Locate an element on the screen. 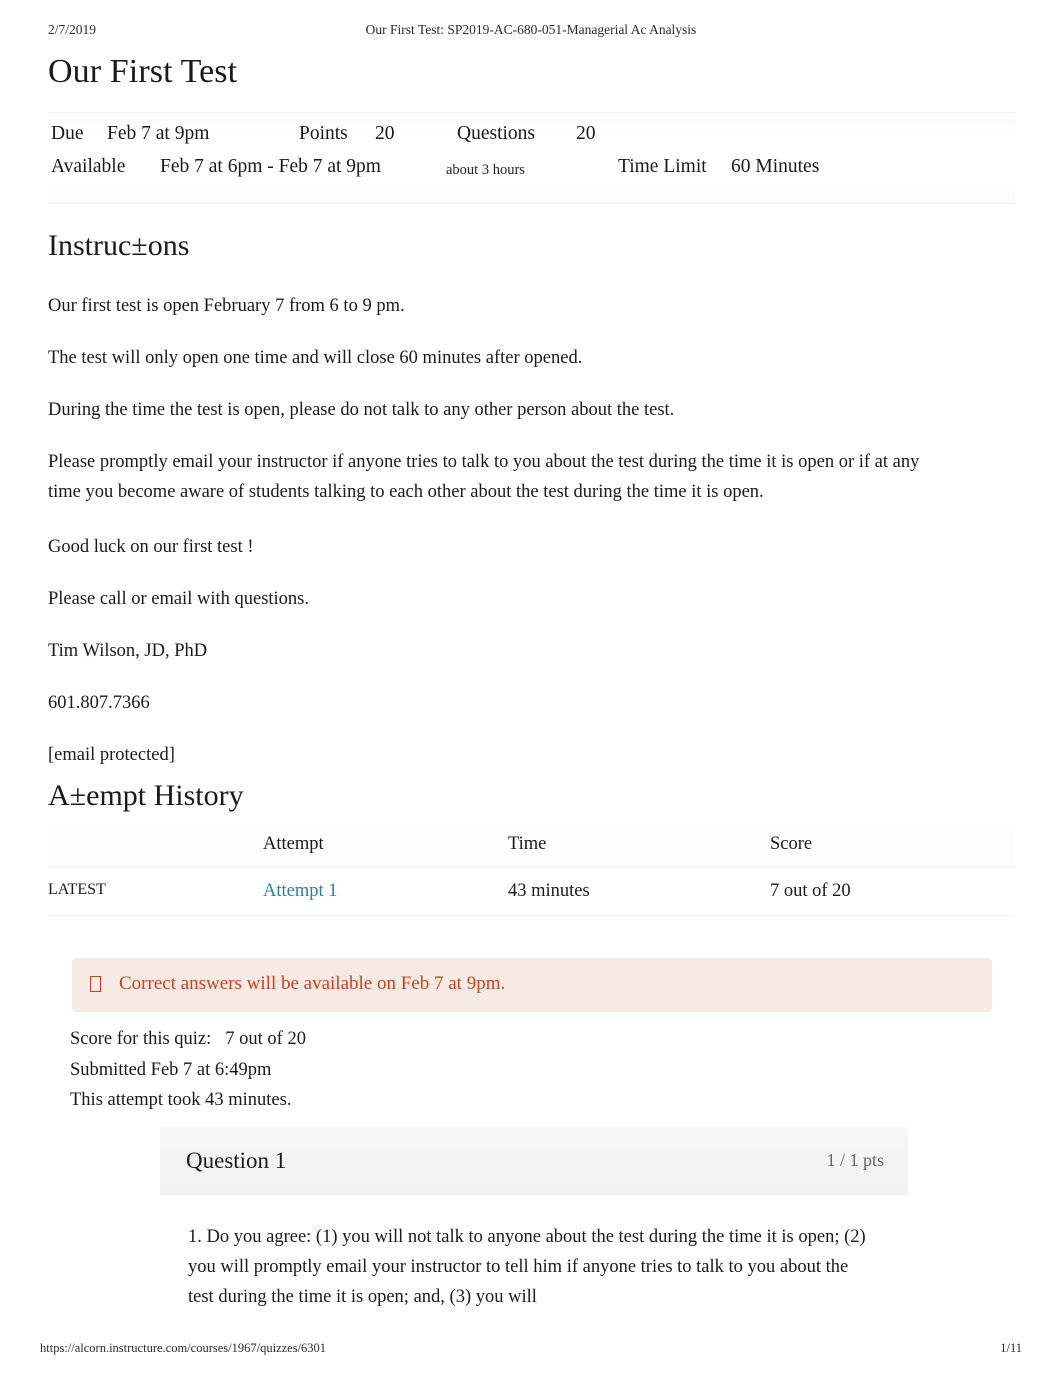  points-value: 20 is located at coordinates (385, 133).